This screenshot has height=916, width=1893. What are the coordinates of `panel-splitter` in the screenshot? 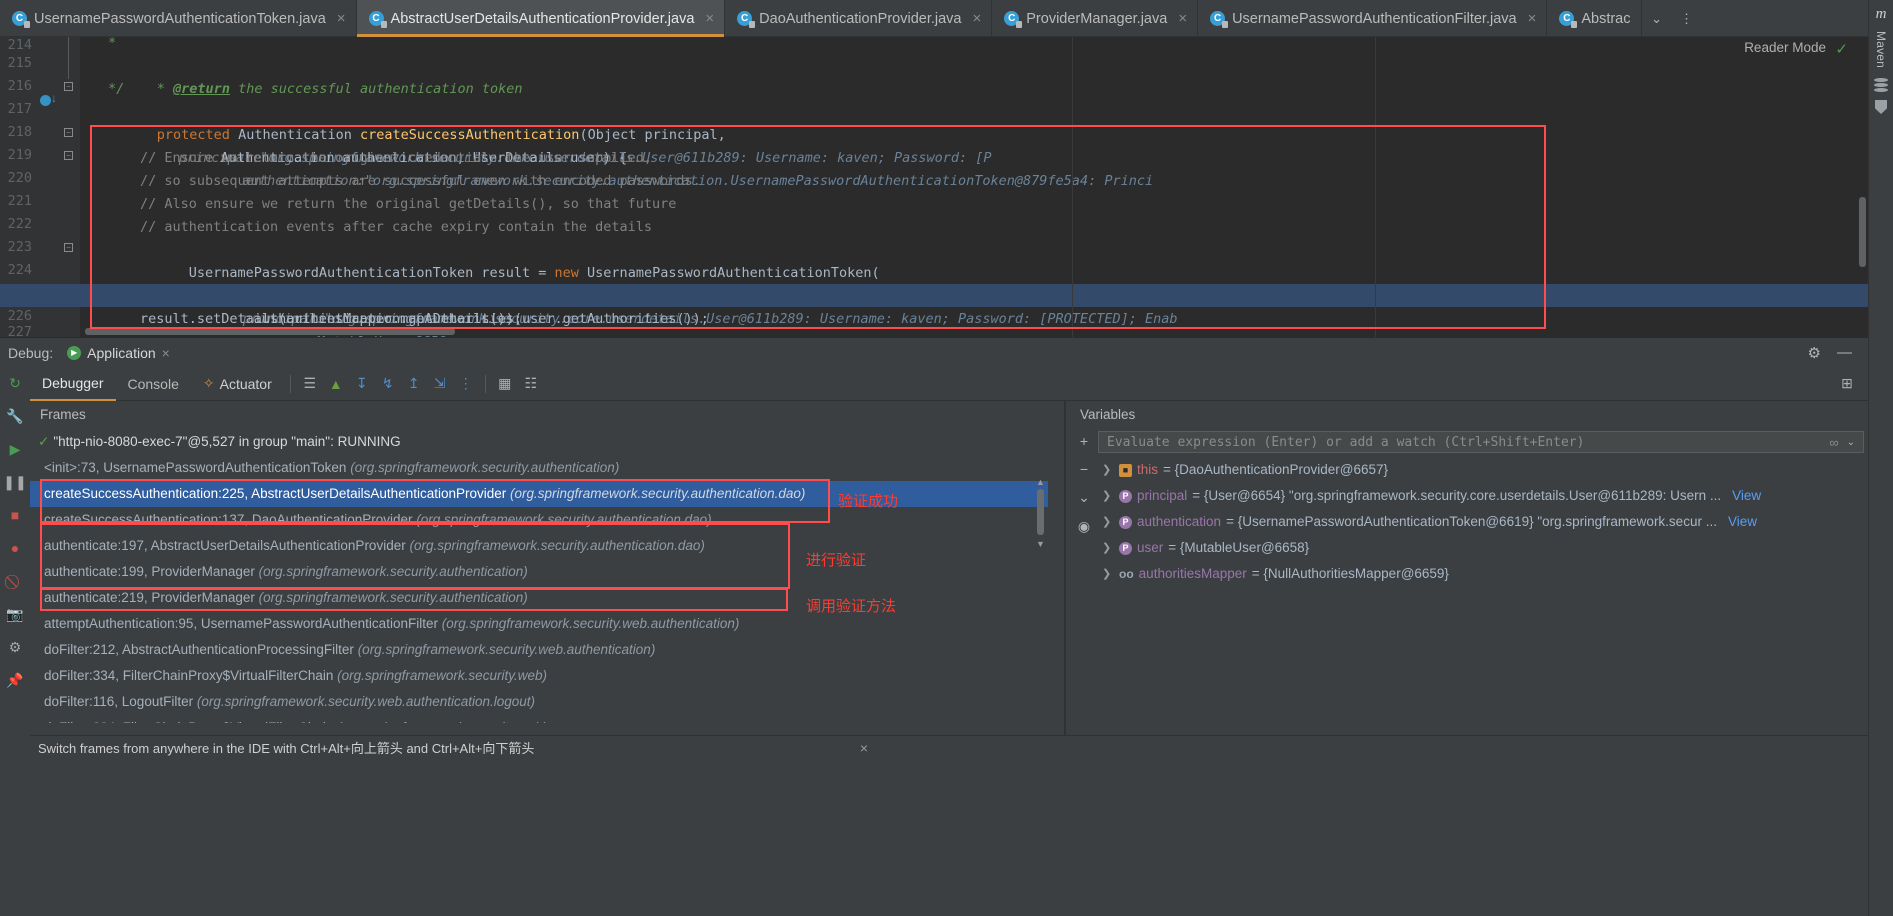 It's located at (1065, 575).